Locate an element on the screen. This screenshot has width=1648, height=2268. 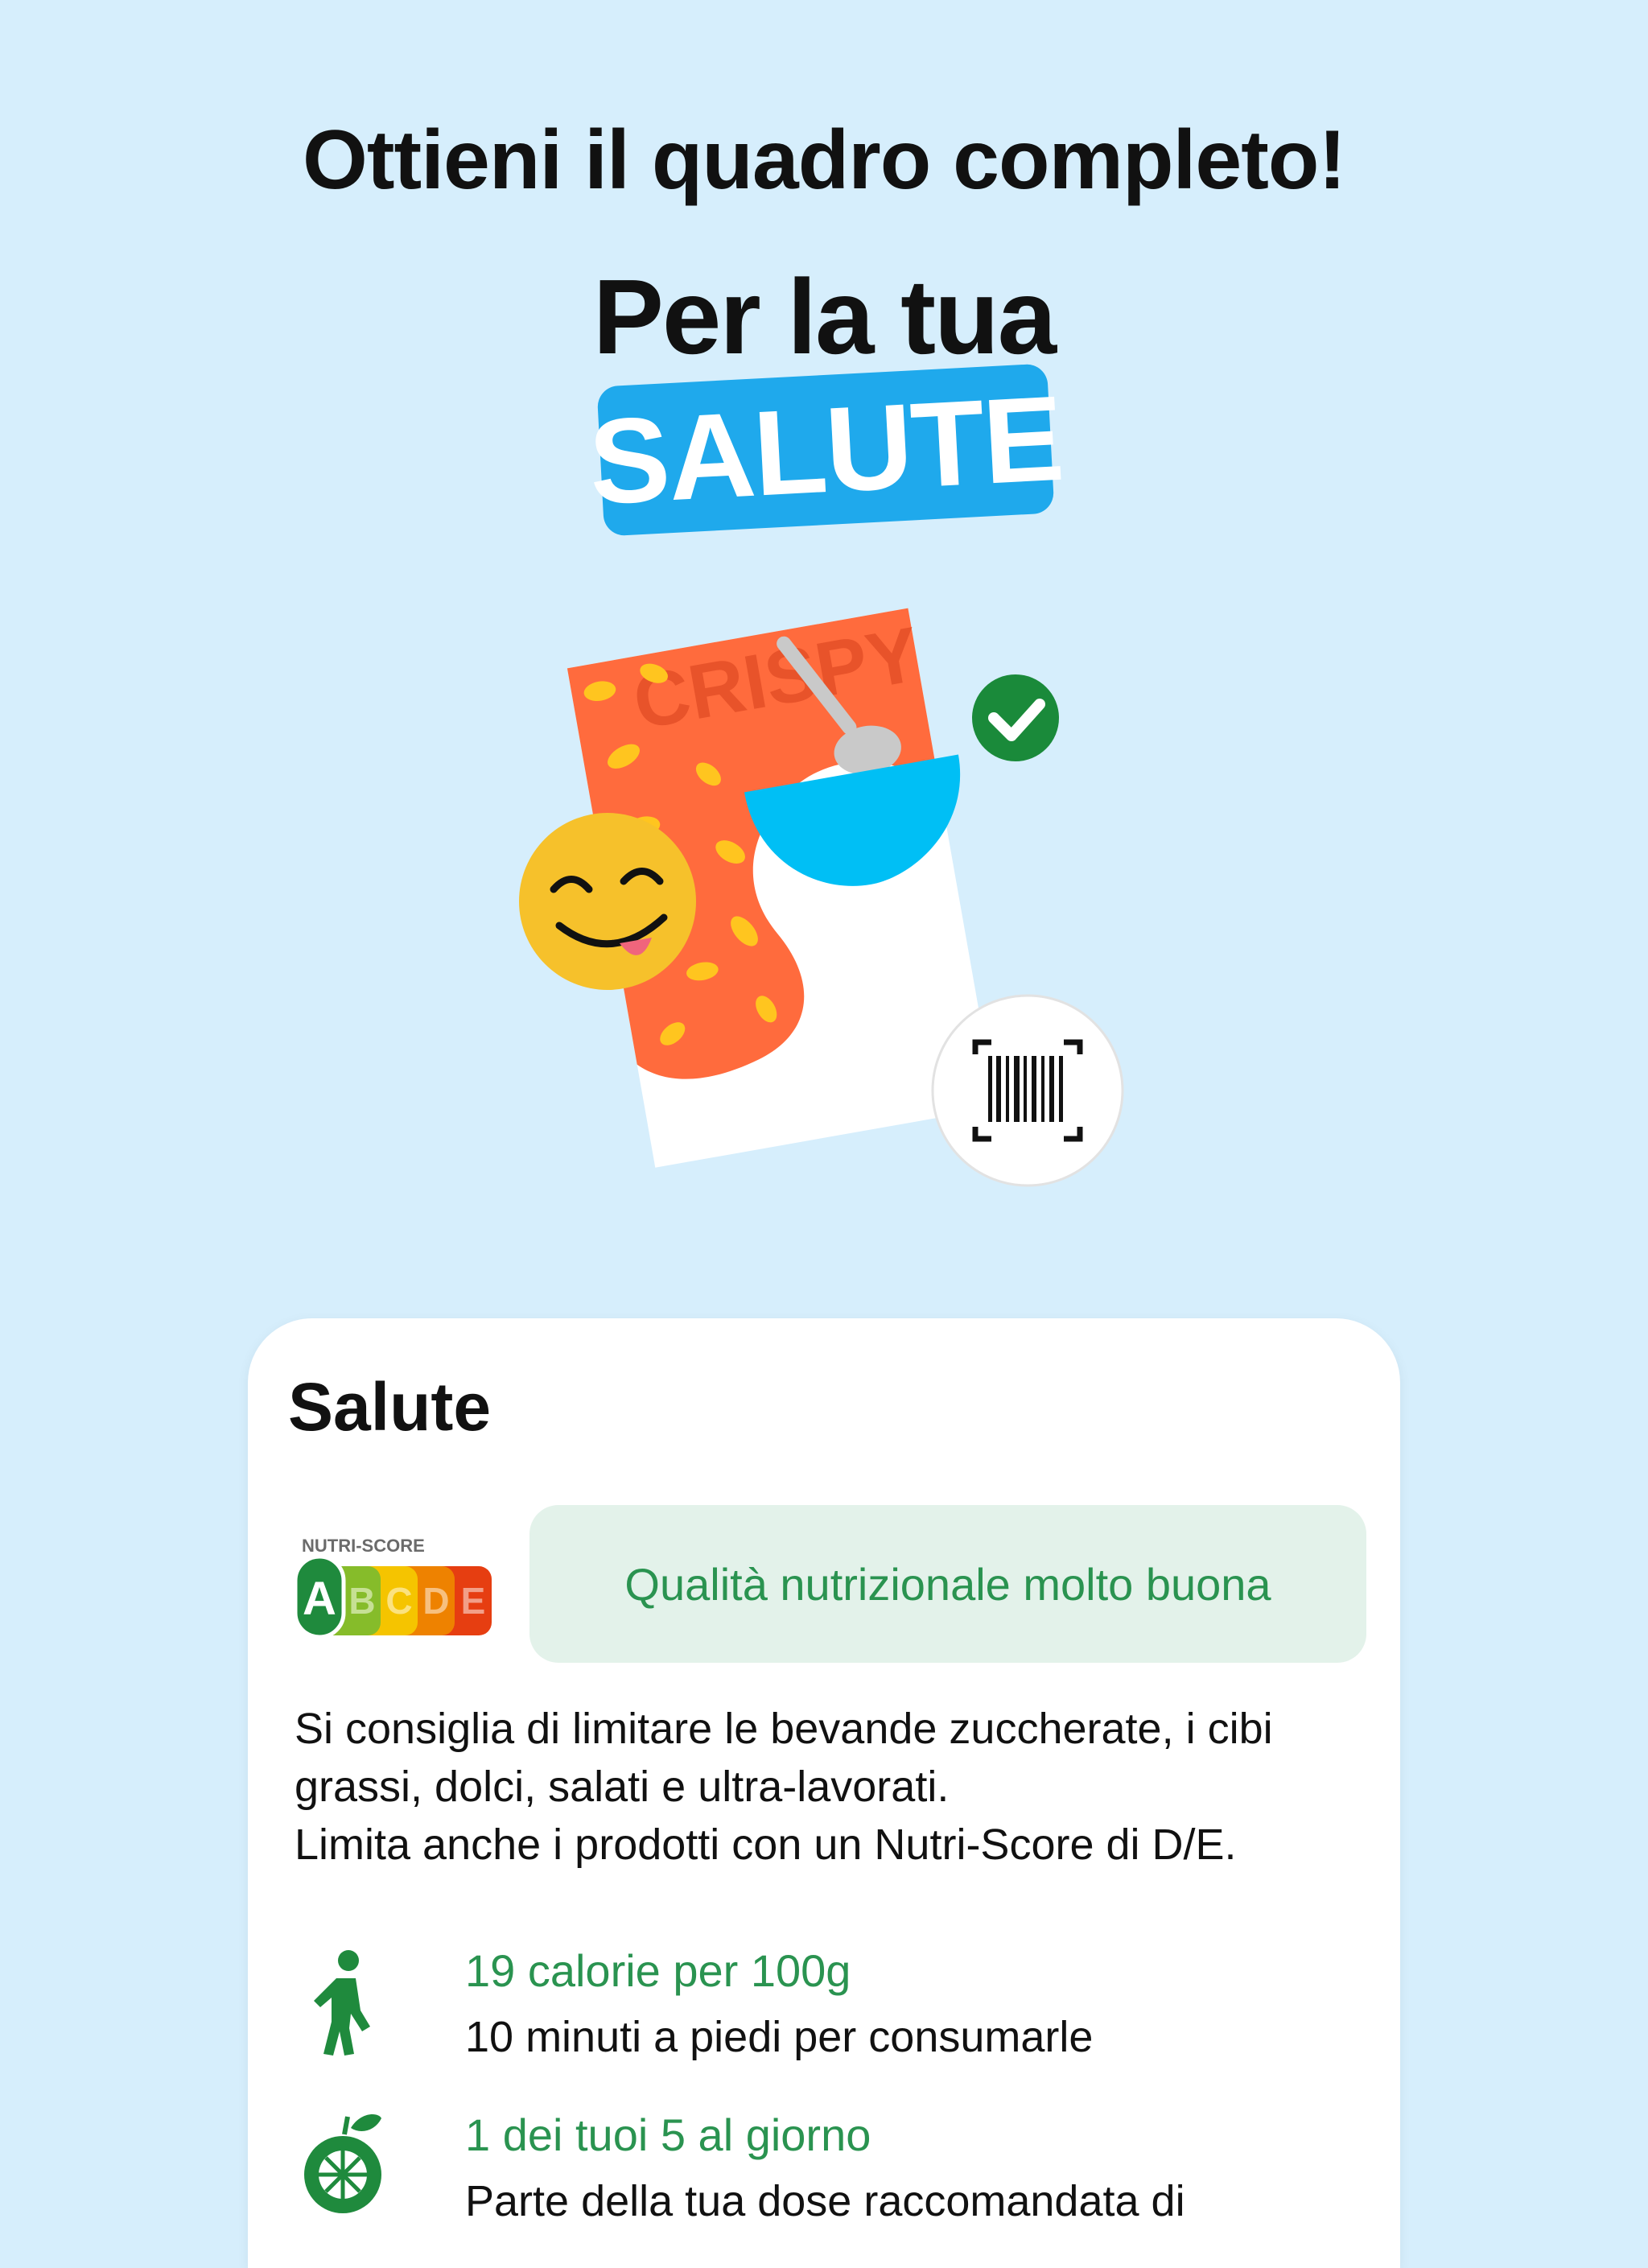
cereal-illustration: CRISPY is located at coordinates (821, 897).